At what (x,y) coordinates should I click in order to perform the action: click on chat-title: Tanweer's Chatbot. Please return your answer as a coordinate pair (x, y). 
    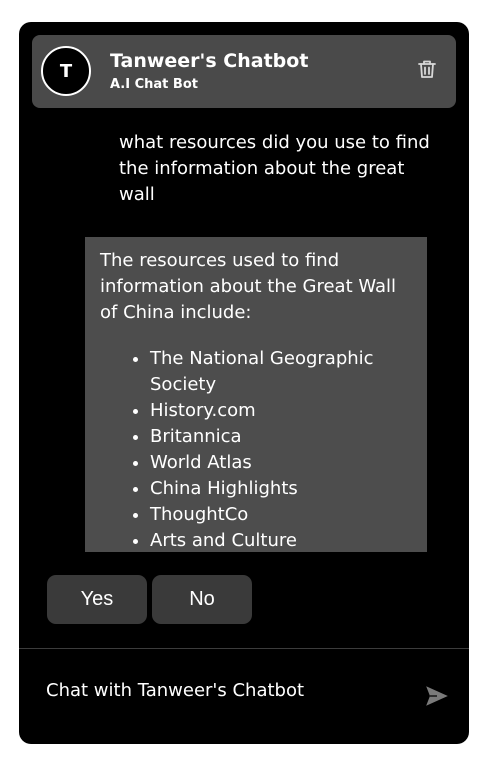
    Looking at the image, I should click on (209, 61).